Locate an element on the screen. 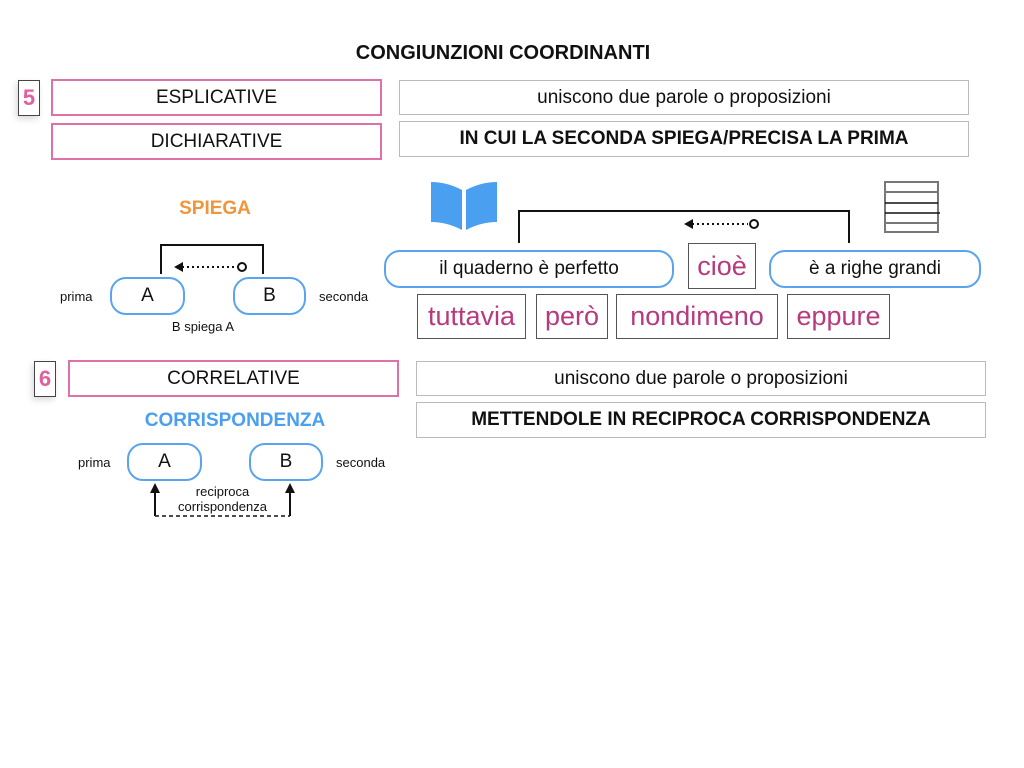 This screenshot has width=1024, height=768. arrow-right-head is located at coordinates (290, 488).